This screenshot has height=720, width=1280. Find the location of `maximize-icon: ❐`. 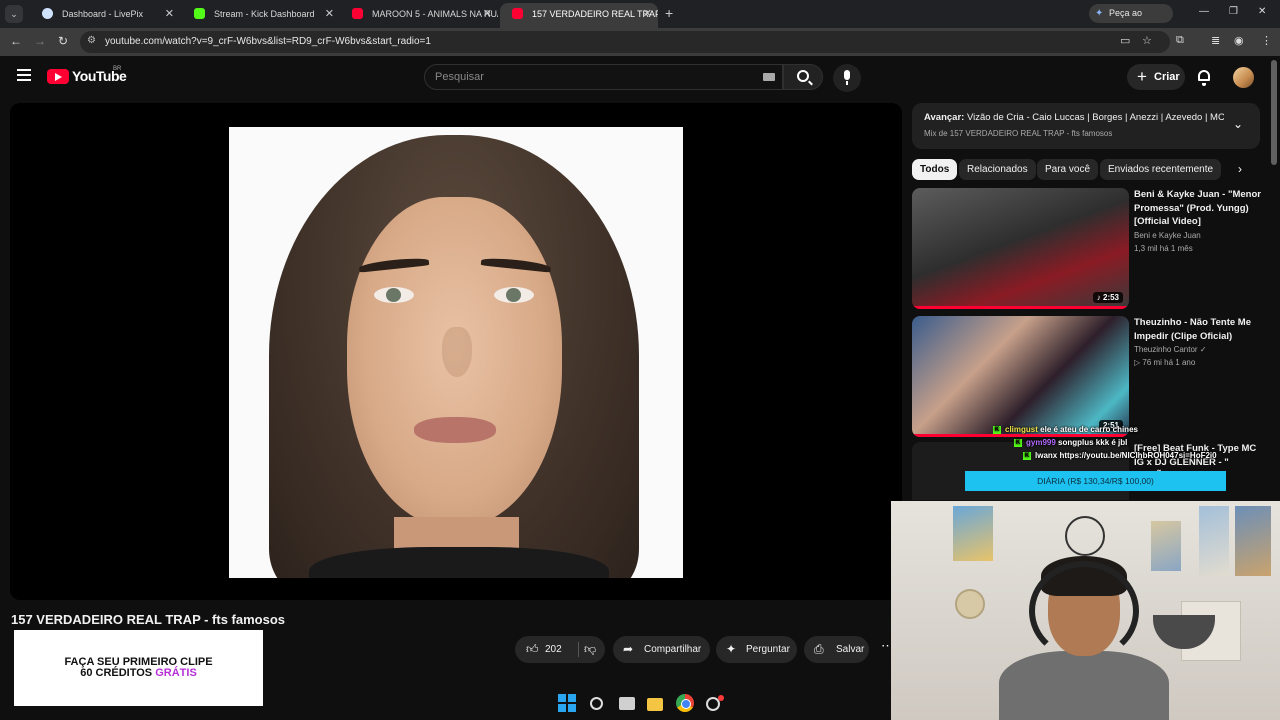

maximize-icon: ❐ is located at coordinates (1233, 11).